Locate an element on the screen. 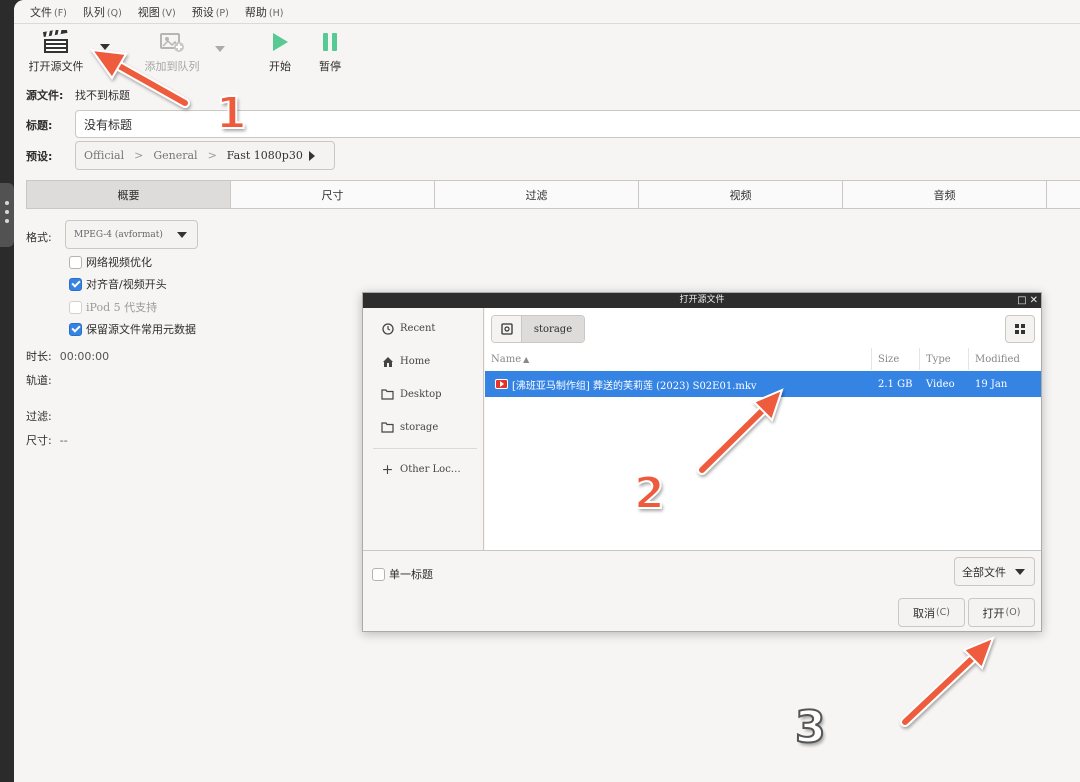 This screenshot has height=782, width=1080. preset-crumb-fast: Fast 1080p30 is located at coordinates (264, 155).